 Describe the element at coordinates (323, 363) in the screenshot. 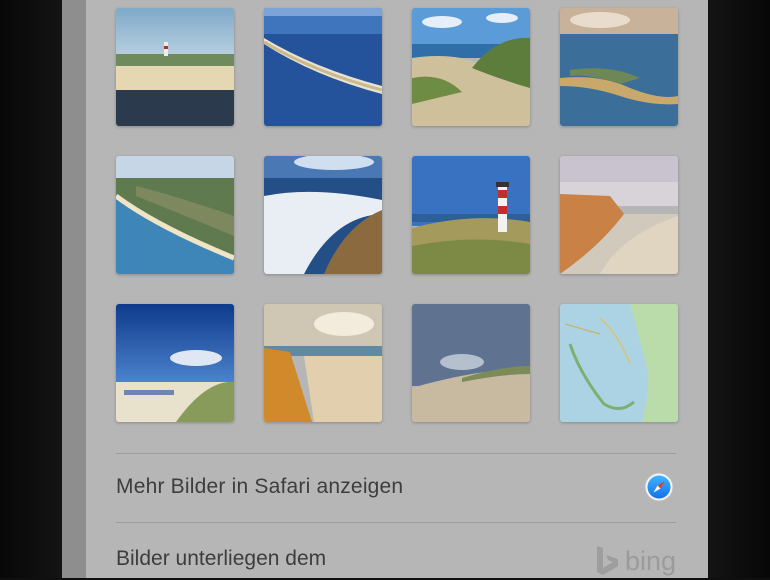

I see `thumb-red-cliff-sunset` at that location.